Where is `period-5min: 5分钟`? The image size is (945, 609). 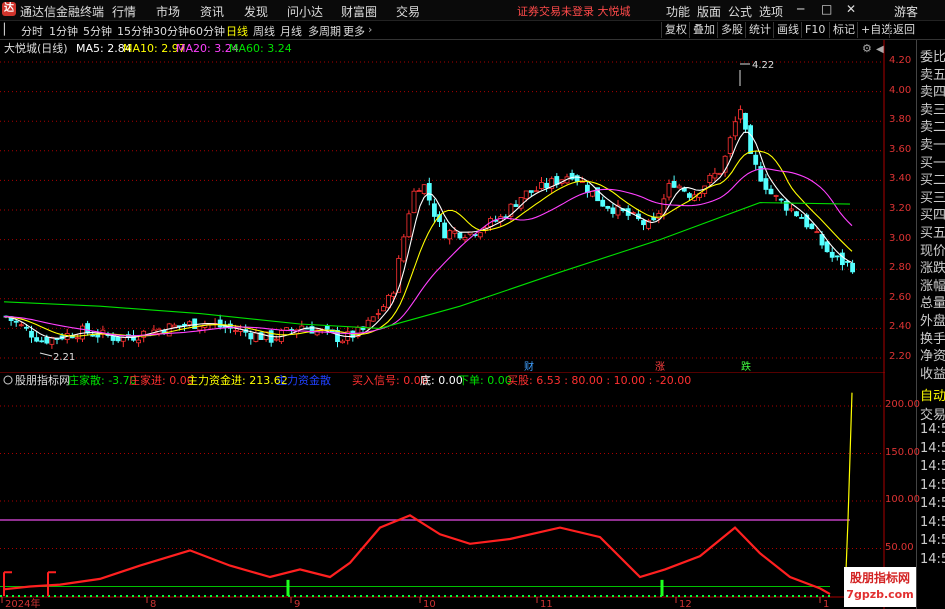 period-5min: 5分钟 is located at coordinates (97, 31).